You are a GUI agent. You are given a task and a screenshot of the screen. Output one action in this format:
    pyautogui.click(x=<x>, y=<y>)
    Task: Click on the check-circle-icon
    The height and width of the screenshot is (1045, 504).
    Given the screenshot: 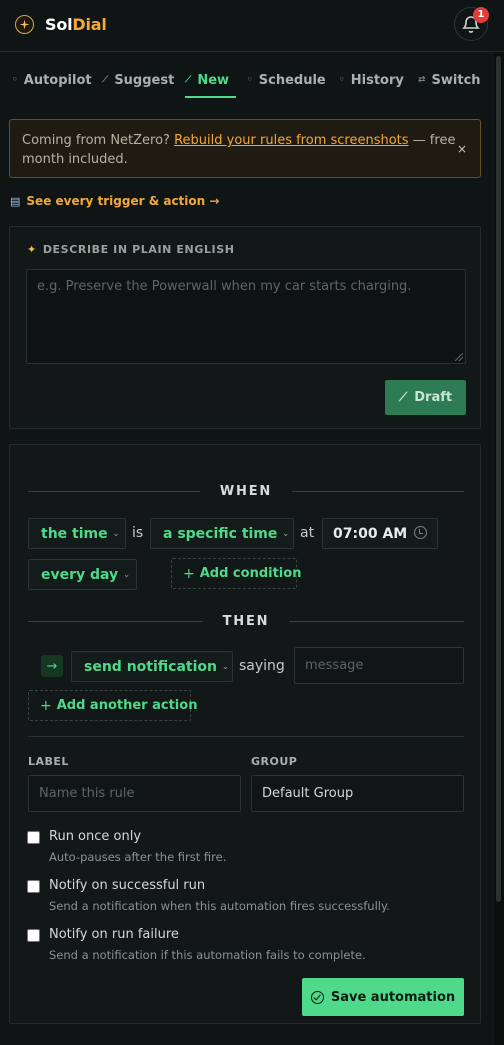 What is the action you would take?
    pyautogui.click(x=317, y=997)
    